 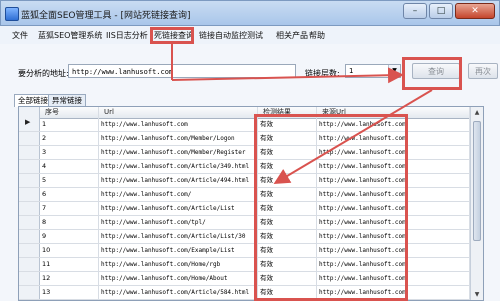 I want to click on vertical-scrollbar: ▲ ▼, so click(x=476, y=203).